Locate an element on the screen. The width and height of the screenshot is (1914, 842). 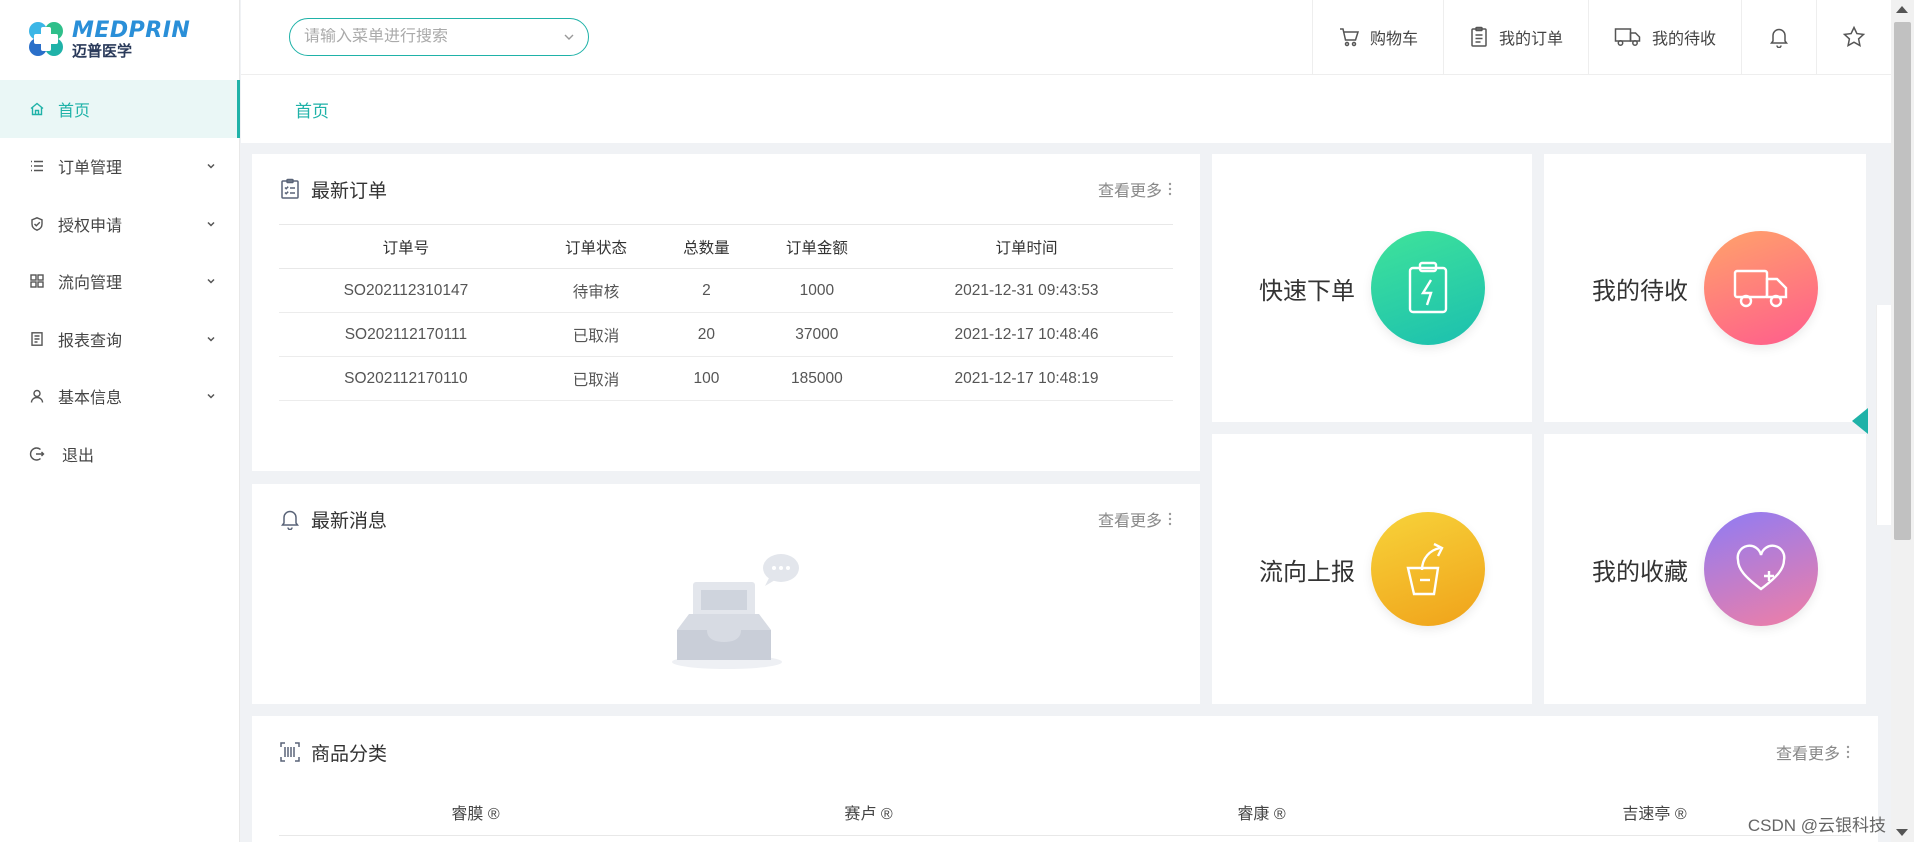
latest-messages-title: 最新消息 is located at coordinates (349, 521).